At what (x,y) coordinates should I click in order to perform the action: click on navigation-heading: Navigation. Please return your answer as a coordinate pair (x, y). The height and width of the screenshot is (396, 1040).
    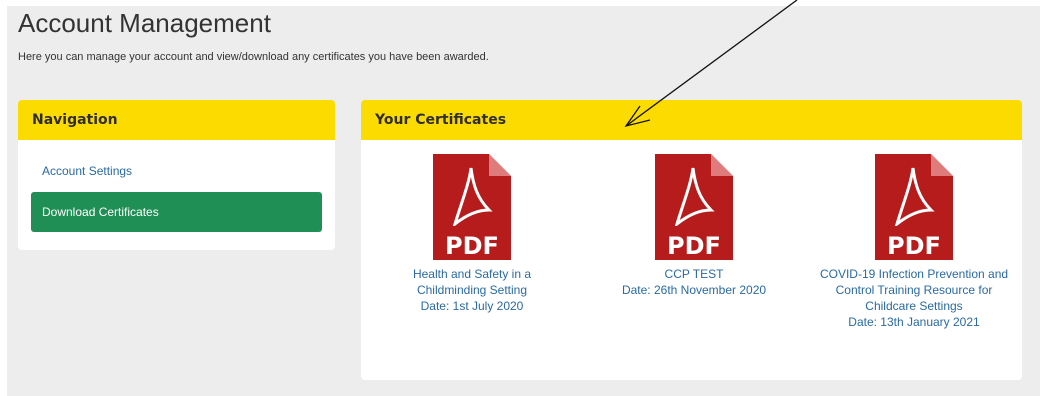
    Looking at the image, I should click on (75, 120).